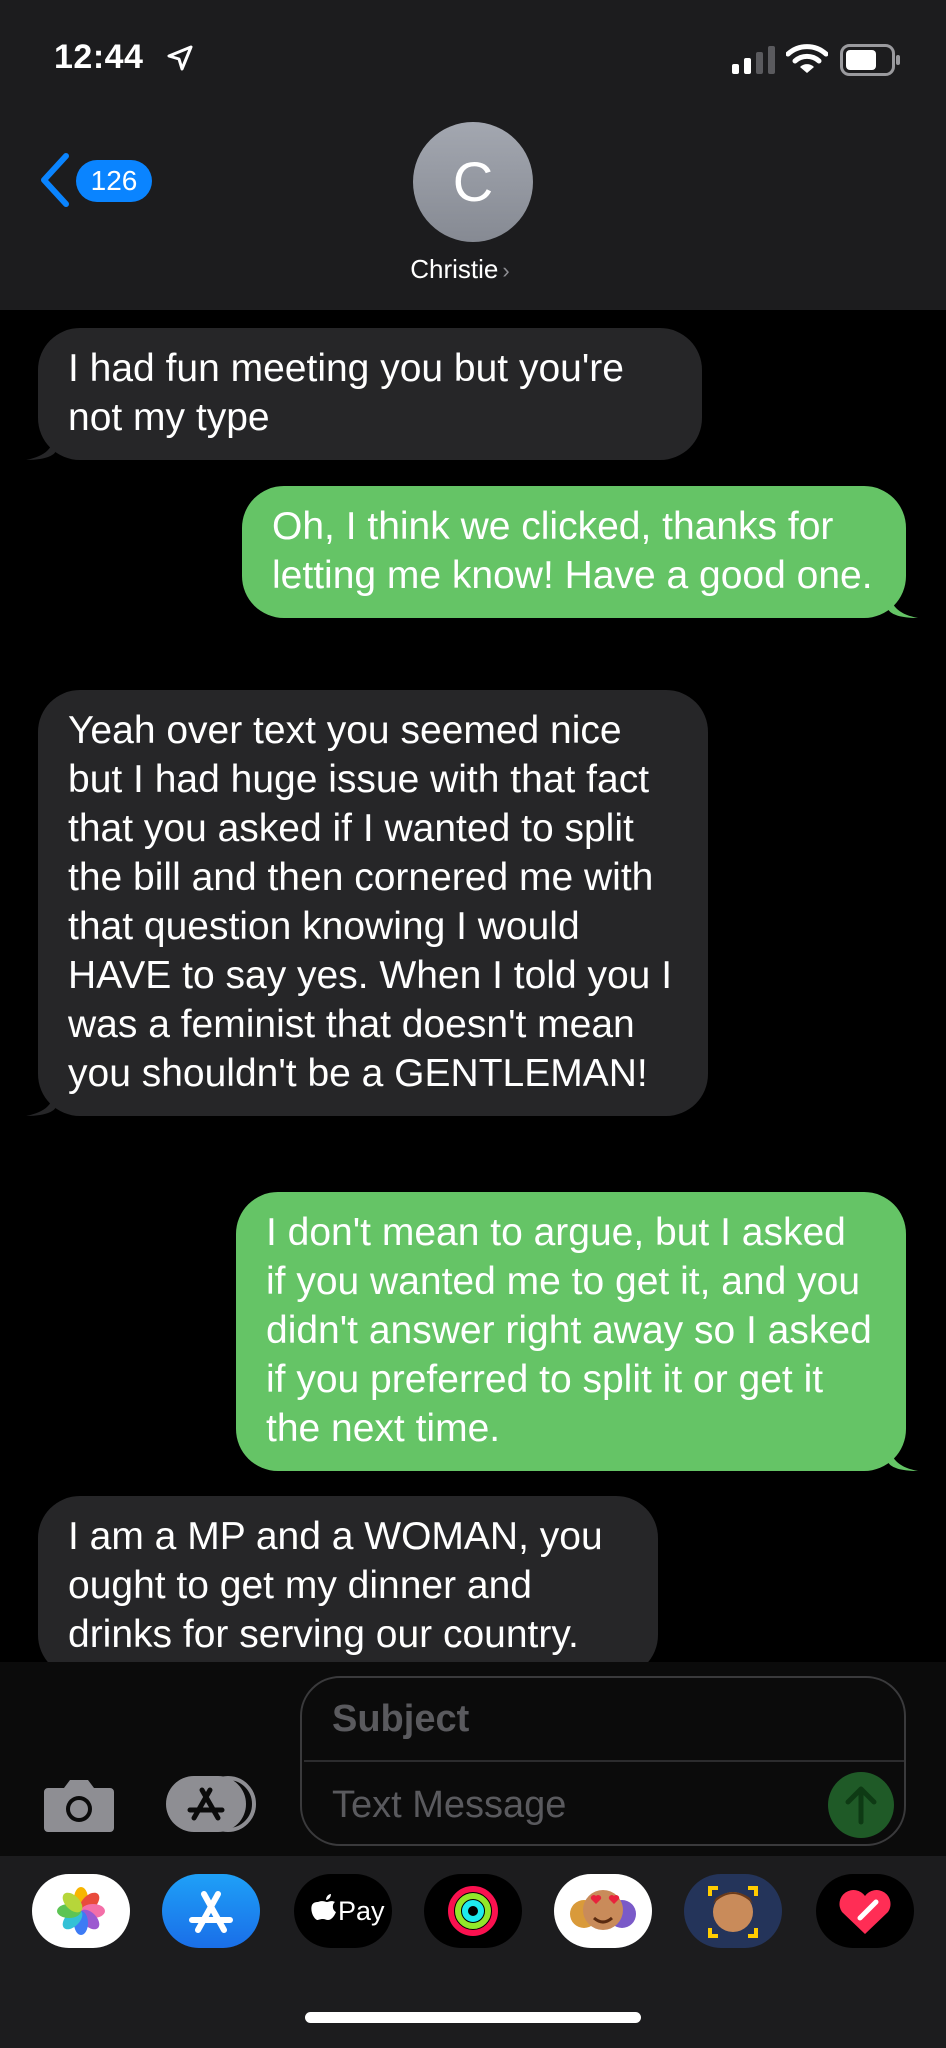 Image resolution: width=946 pixels, height=2048 pixels. I want to click on app-store-icon, so click(211, 1912).